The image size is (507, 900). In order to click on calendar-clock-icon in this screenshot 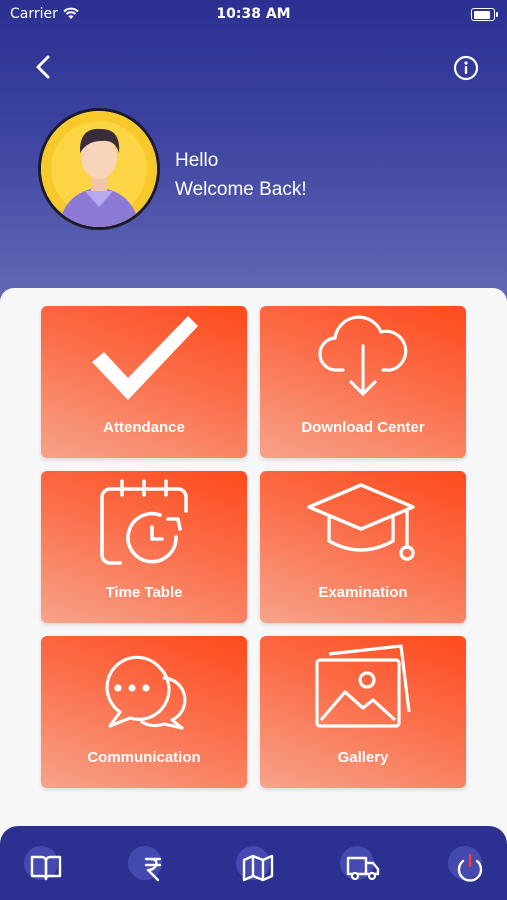, I will do `click(144, 522)`.